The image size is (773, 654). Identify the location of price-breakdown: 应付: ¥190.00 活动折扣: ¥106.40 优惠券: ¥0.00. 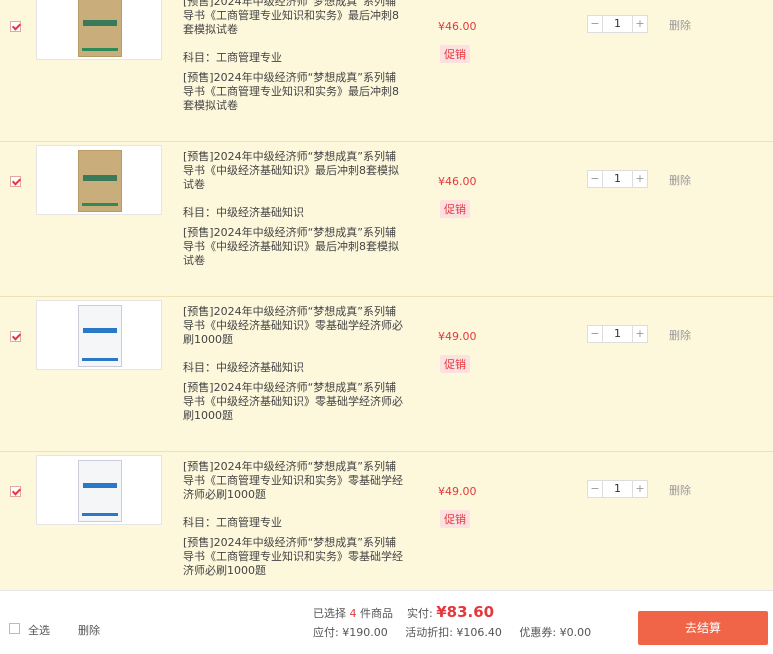
(452, 632).